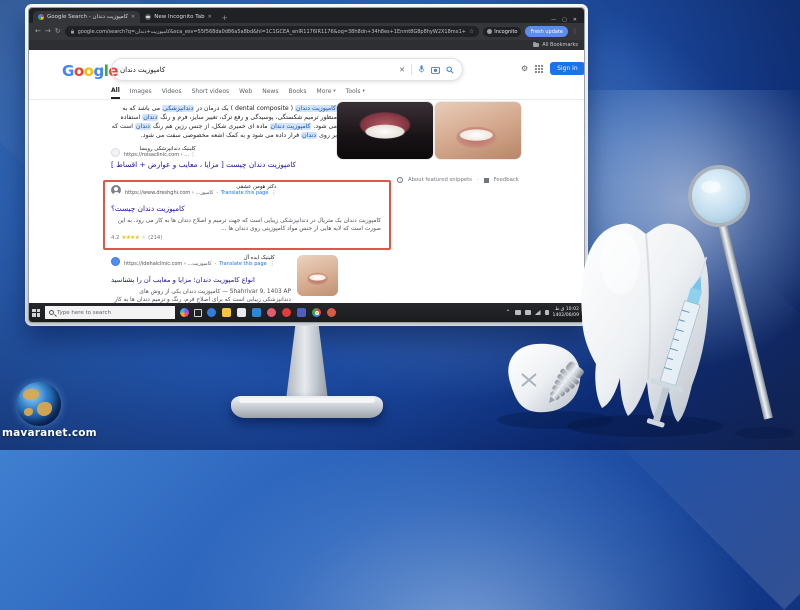 The height and width of the screenshot is (610, 800). Describe the element at coordinates (730, 292) in the screenshot. I see `dental-mirror` at that location.